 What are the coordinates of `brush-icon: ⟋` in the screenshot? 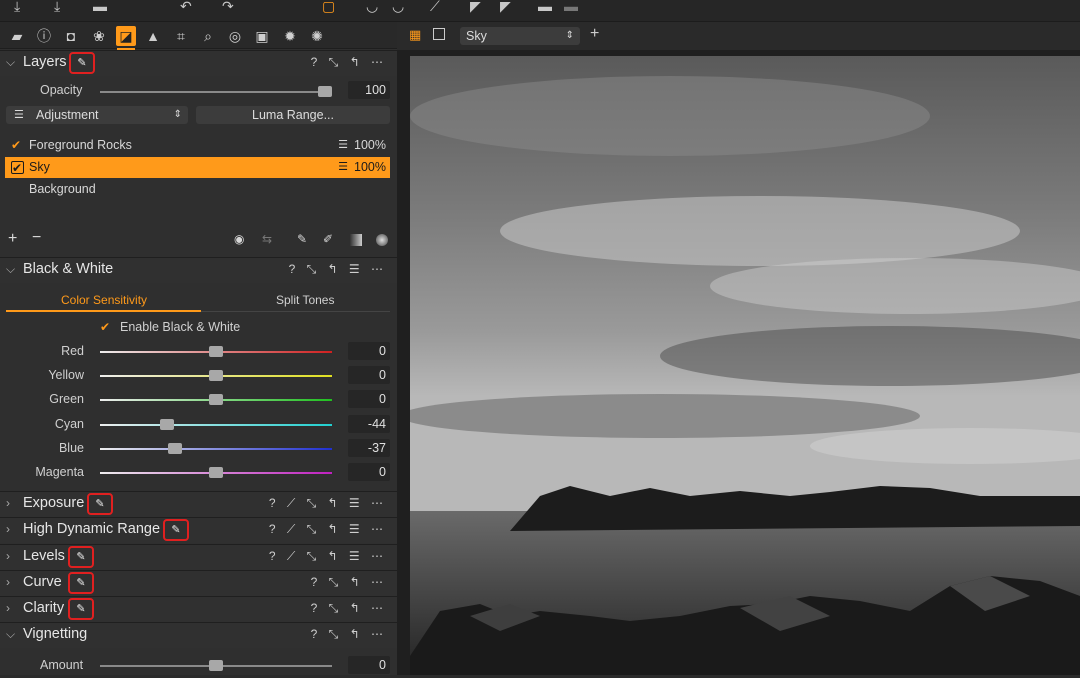 It's located at (435, 7).